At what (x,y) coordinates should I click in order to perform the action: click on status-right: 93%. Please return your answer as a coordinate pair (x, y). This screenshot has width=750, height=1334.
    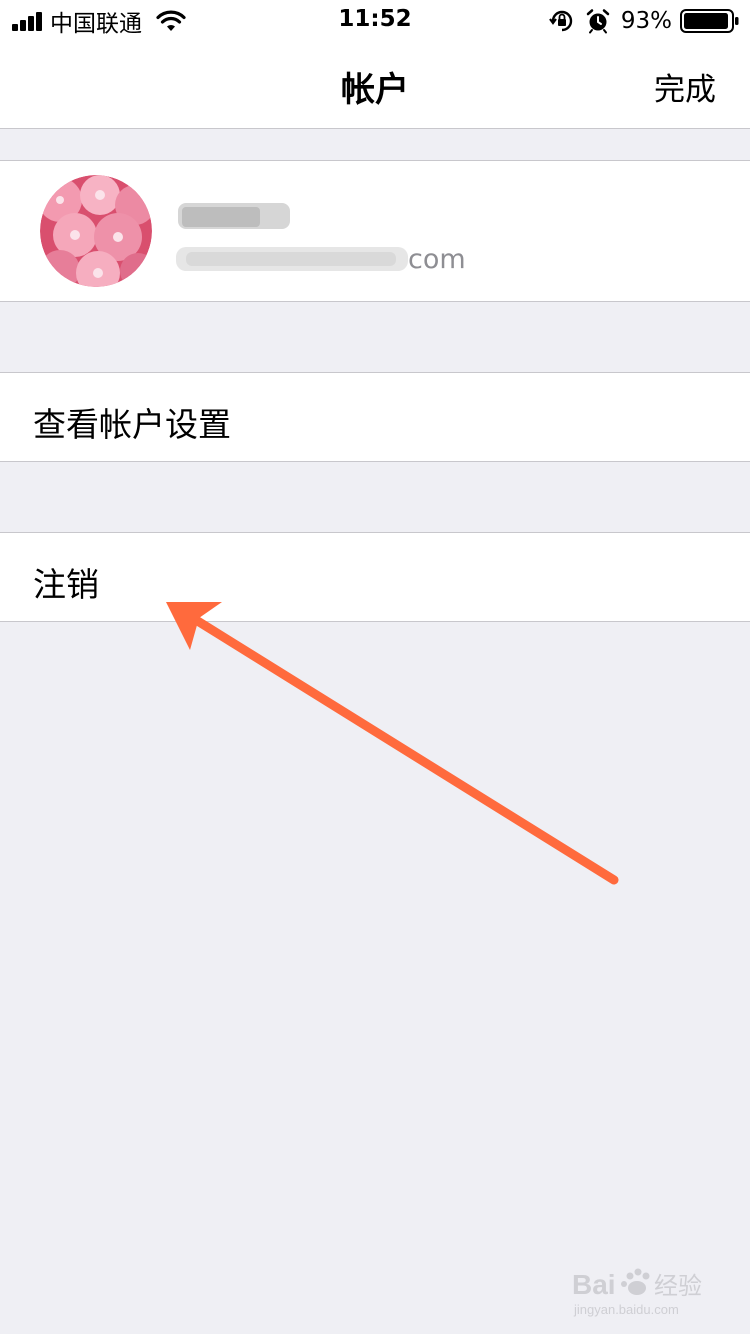
    Looking at the image, I should click on (644, 21).